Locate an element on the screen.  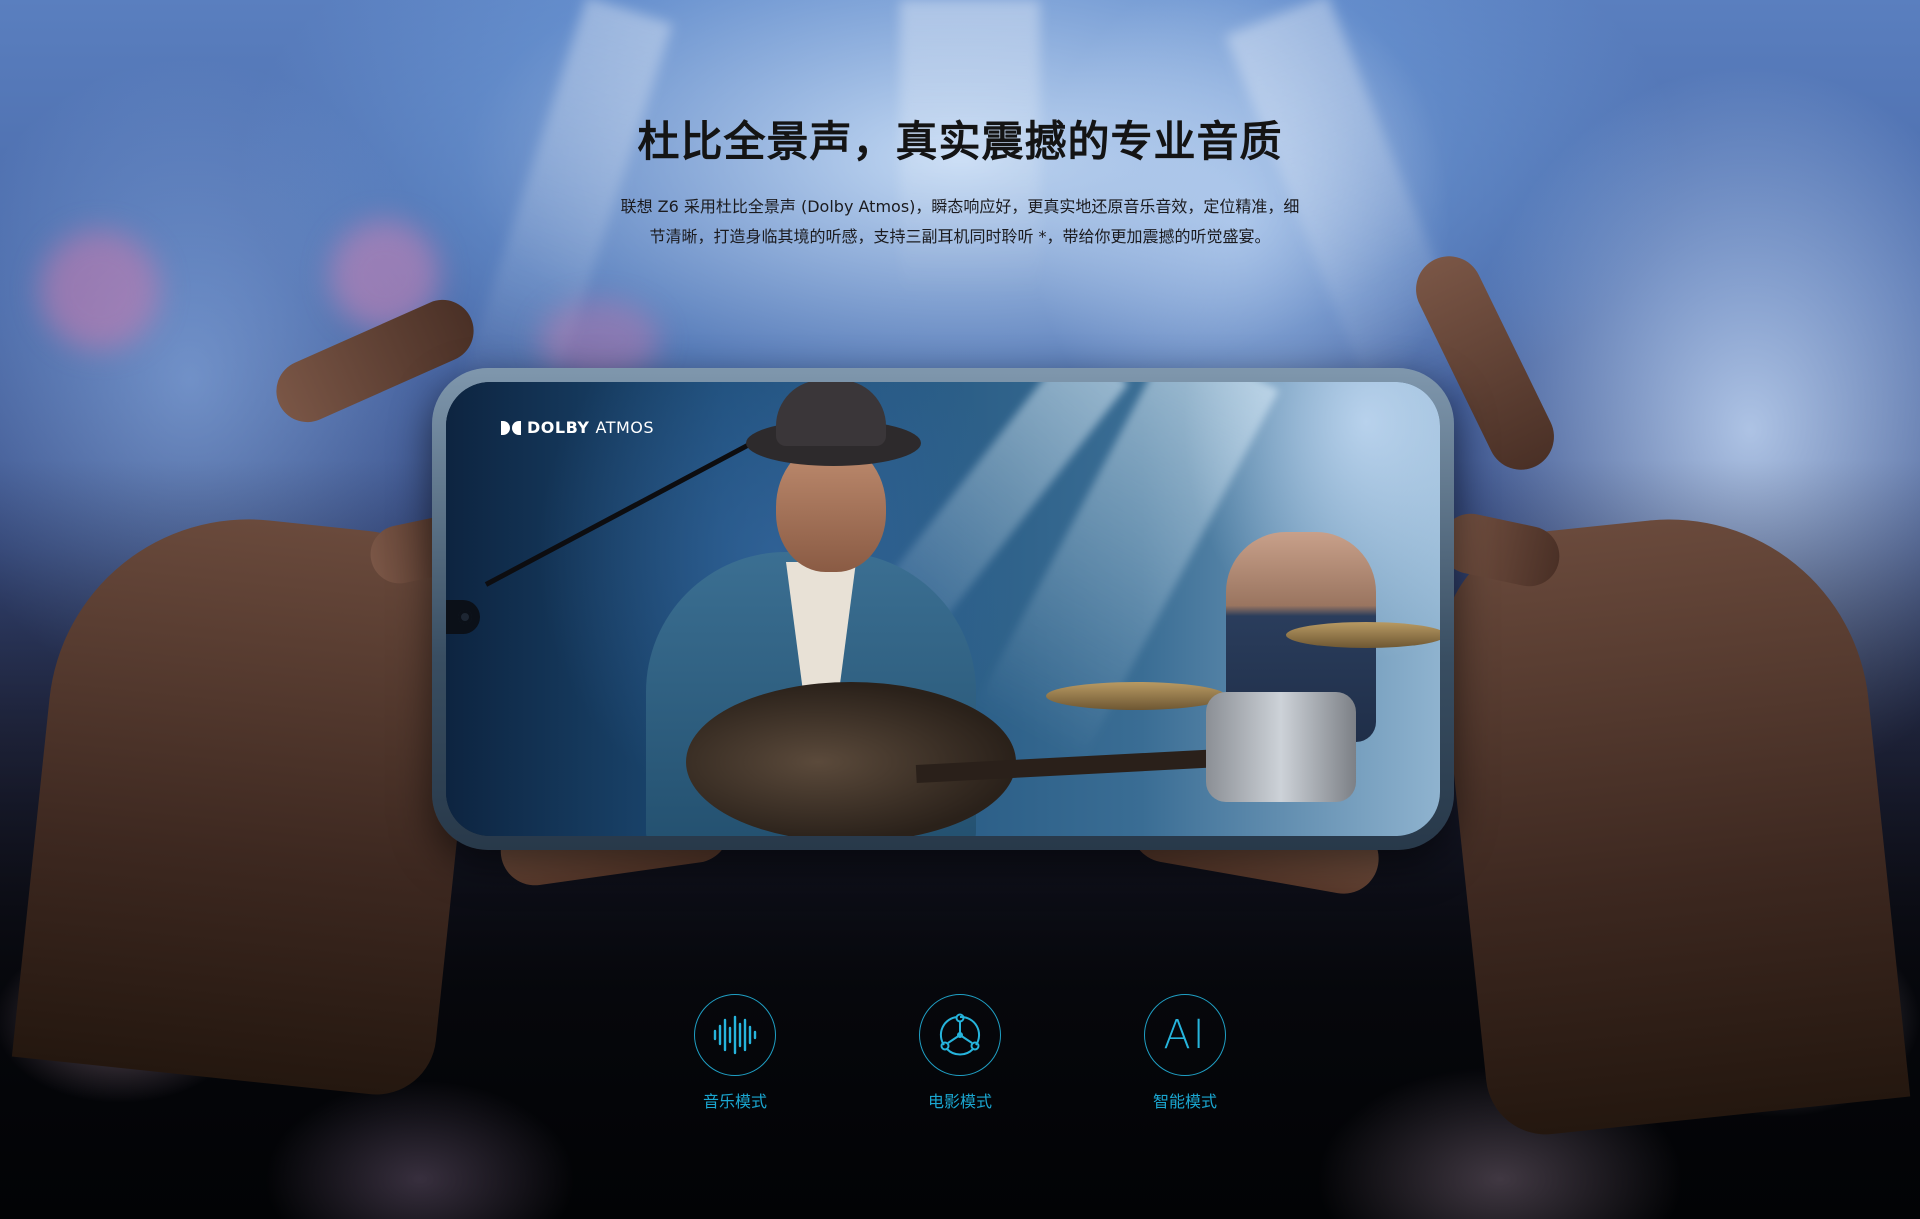
dolby-atmos-badge: DOLBY ATMOS is located at coordinates (577, 427).